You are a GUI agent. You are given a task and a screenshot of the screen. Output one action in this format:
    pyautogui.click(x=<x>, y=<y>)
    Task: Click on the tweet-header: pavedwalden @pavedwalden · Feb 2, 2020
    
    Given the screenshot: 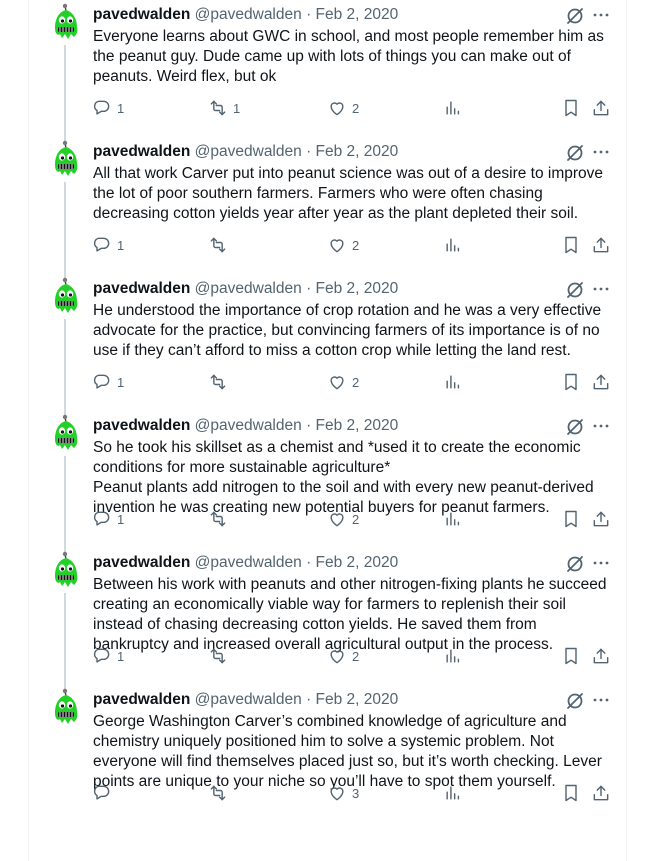 What is the action you would take?
    pyautogui.click(x=245, y=563)
    